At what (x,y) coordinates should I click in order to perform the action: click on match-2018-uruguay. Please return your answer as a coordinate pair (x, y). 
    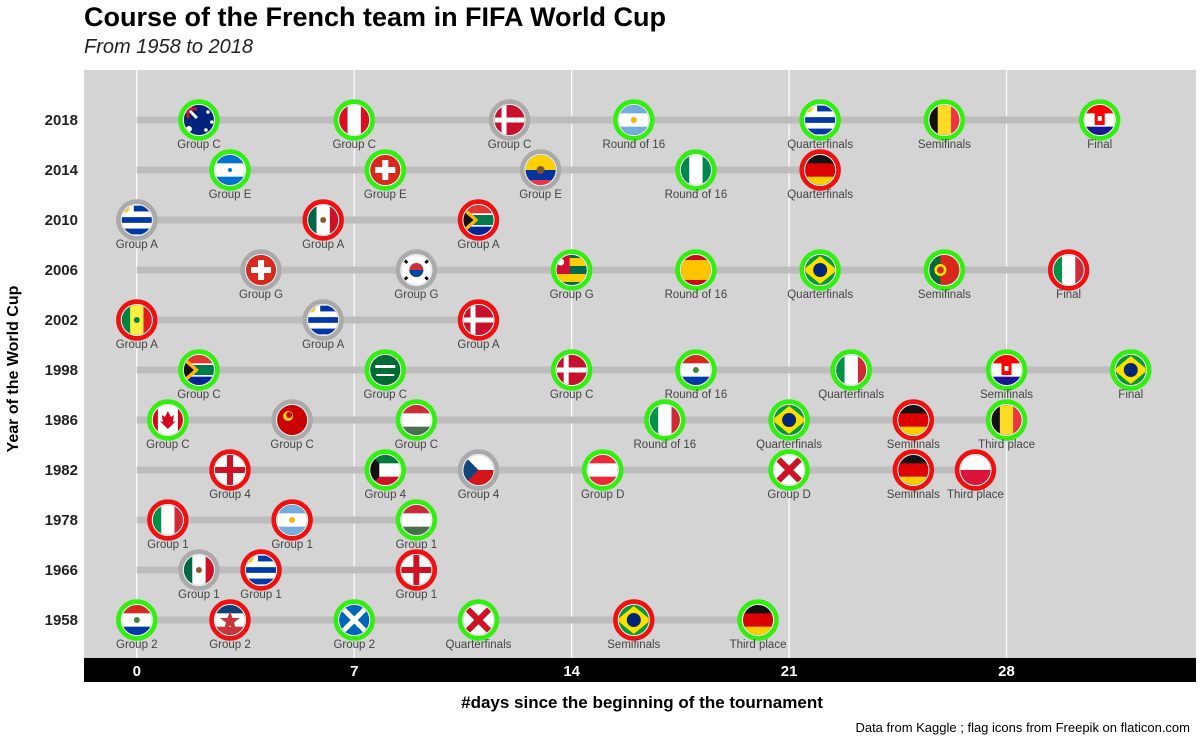
    Looking at the image, I should click on (820, 120).